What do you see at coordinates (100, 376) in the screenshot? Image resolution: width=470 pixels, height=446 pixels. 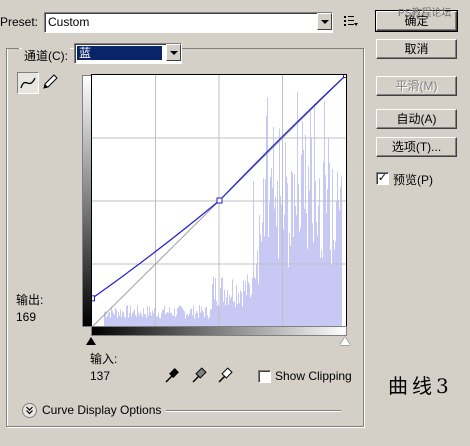 I see `input-value: 137` at bounding box center [100, 376].